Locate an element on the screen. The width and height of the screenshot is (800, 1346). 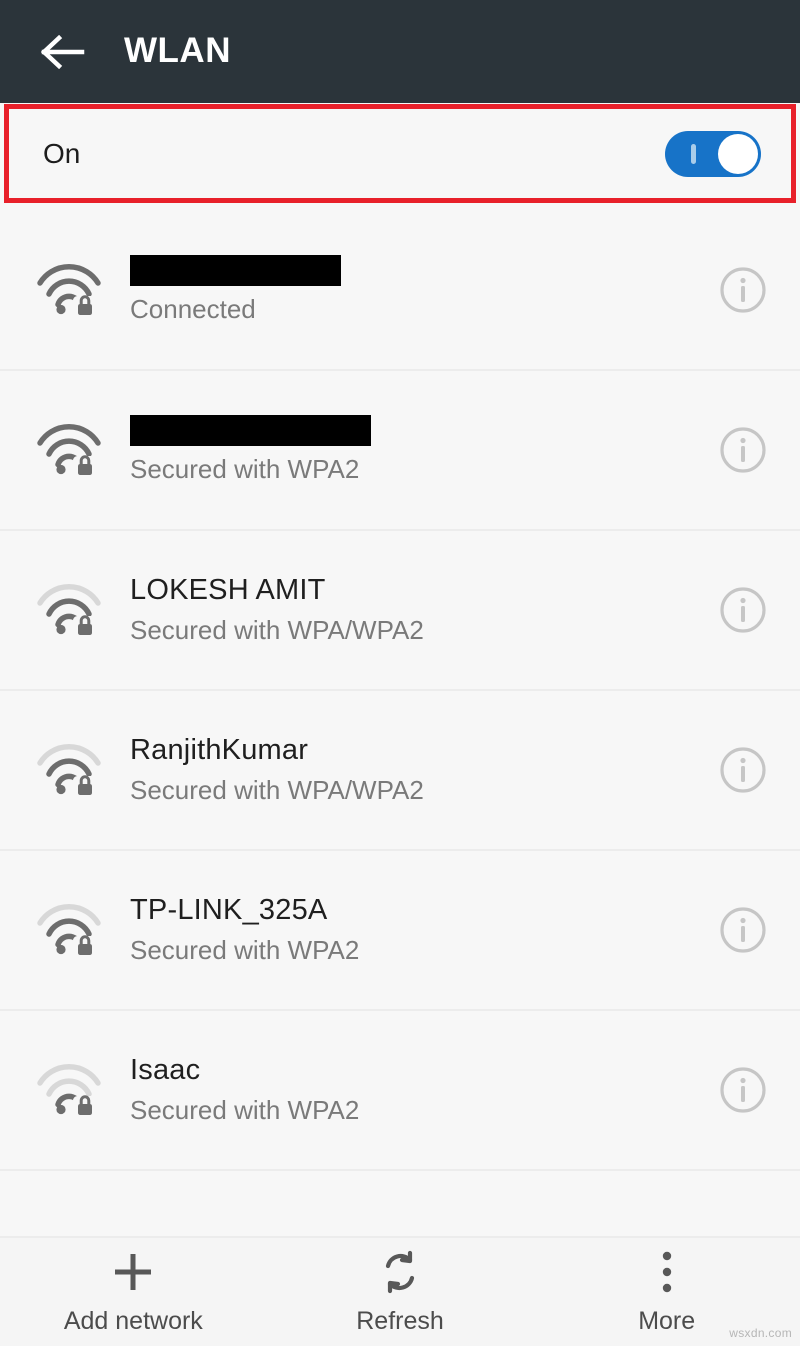
list-bottom-spacer is located at coordinates (400, 1204).